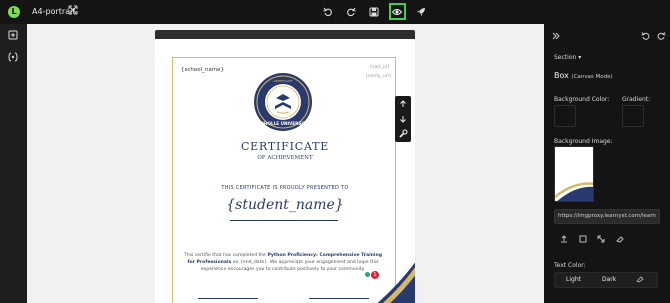 The width and height of the screenshot is (670, 303). I want to click on signature-line-left, so click(228, 298).